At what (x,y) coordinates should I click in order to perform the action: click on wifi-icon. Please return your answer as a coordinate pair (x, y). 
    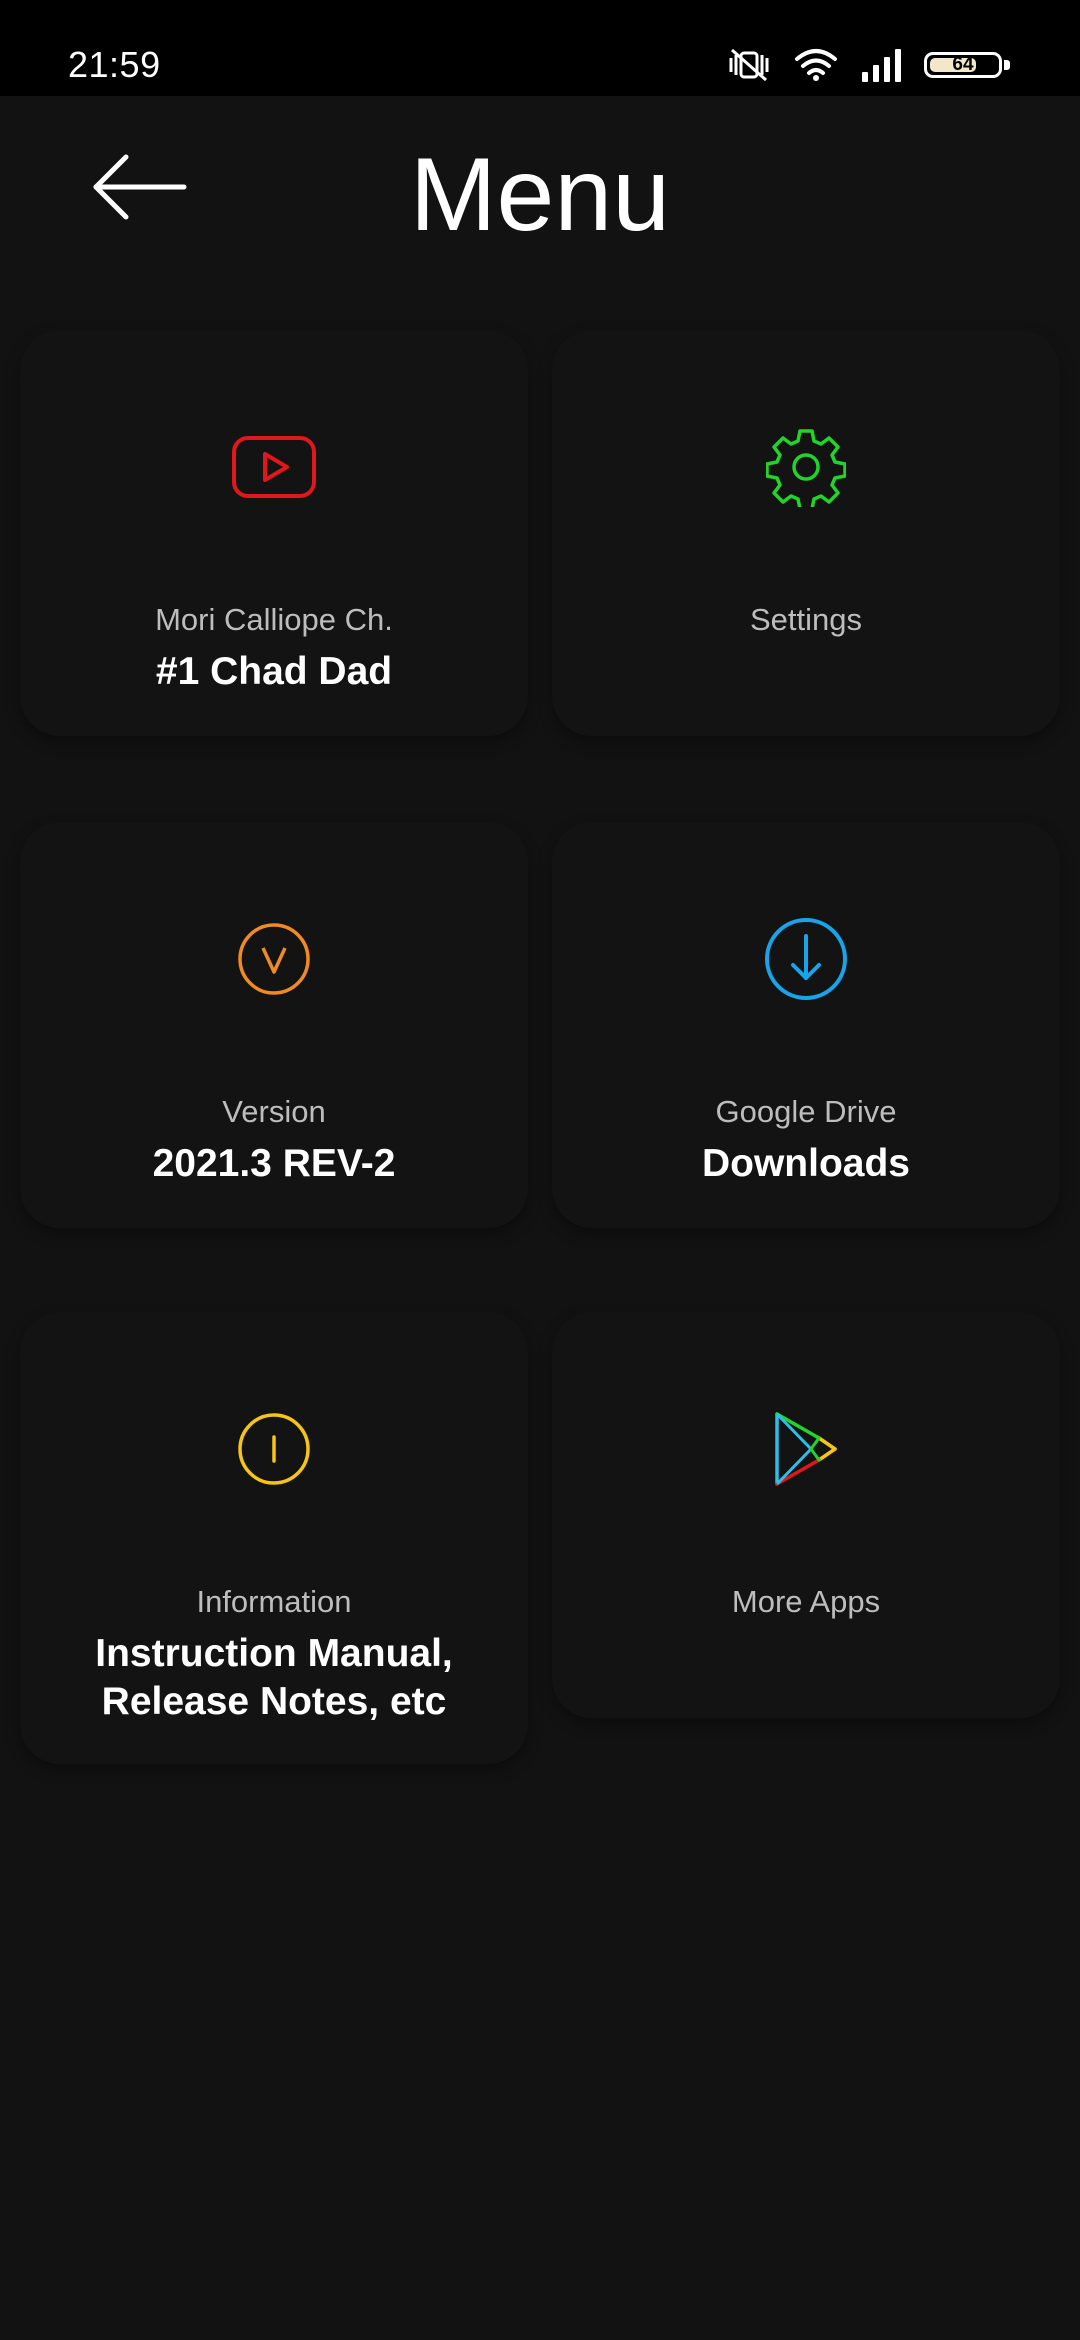
    Looking at the image, I should click on (816, 65).